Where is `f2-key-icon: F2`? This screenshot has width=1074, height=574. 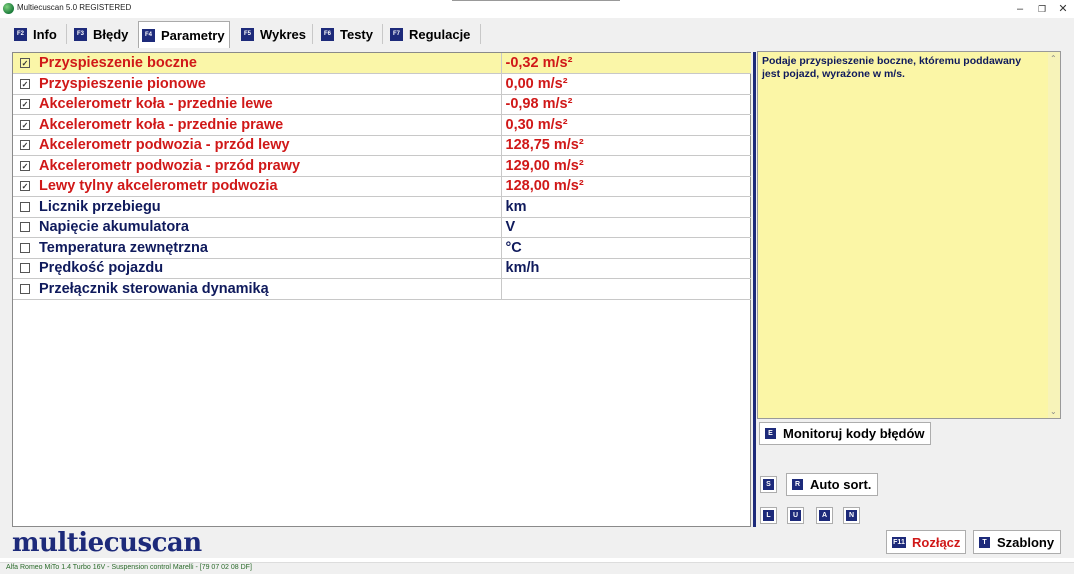 f2-key-icon: F2 is located at coordinates (20, 34).